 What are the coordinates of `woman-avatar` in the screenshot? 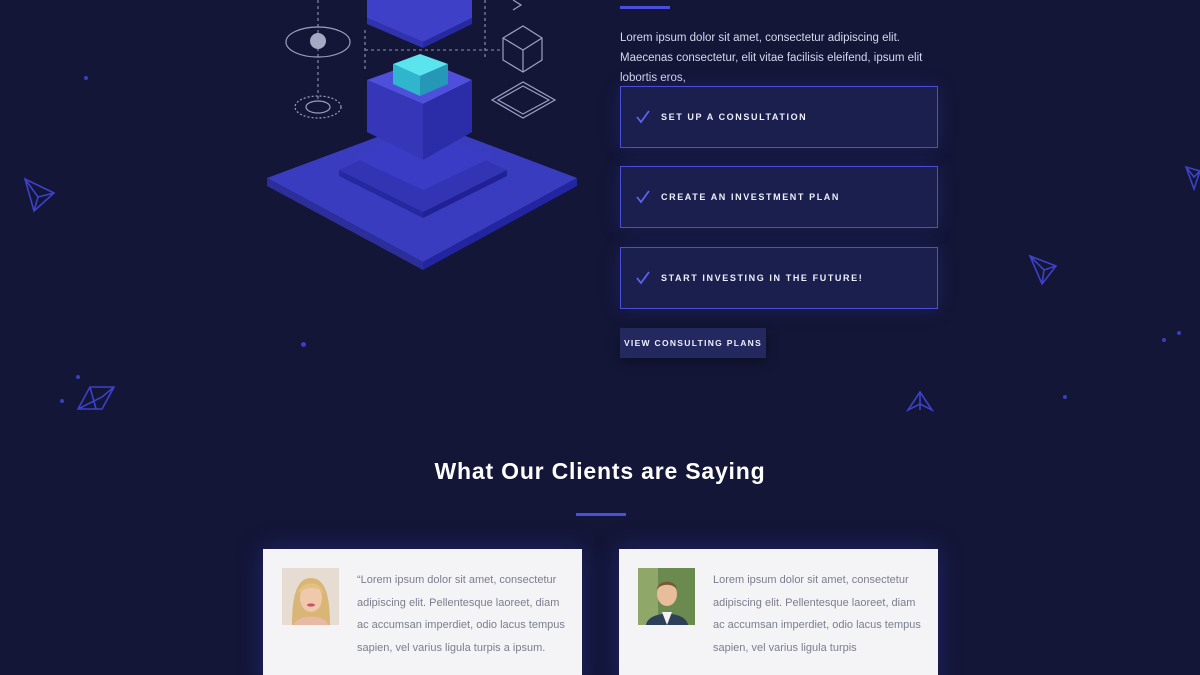 It's located at (310, 596).